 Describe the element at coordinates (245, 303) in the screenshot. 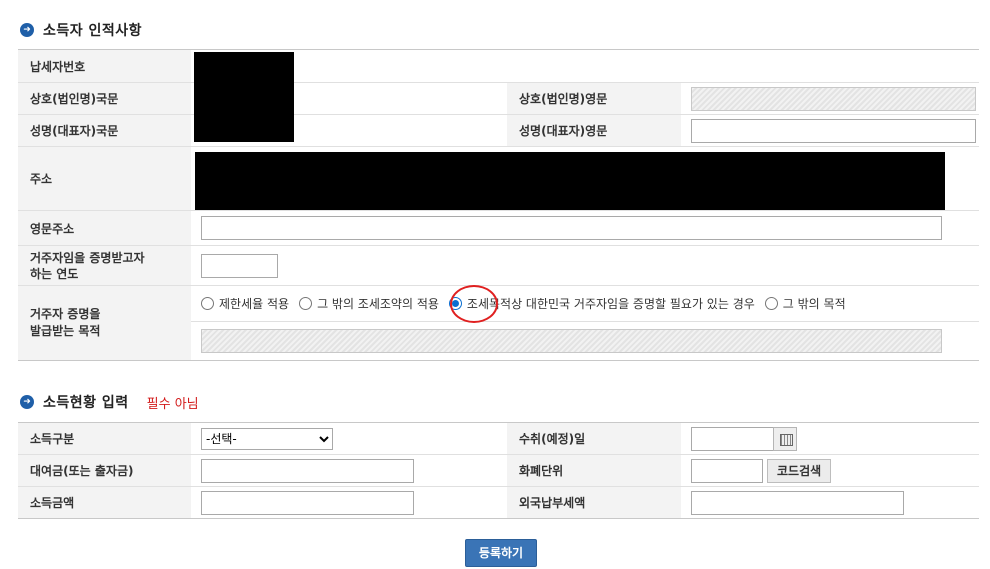

I see `purpose-option-reduced-rate: 제한세율 적용` at that location.